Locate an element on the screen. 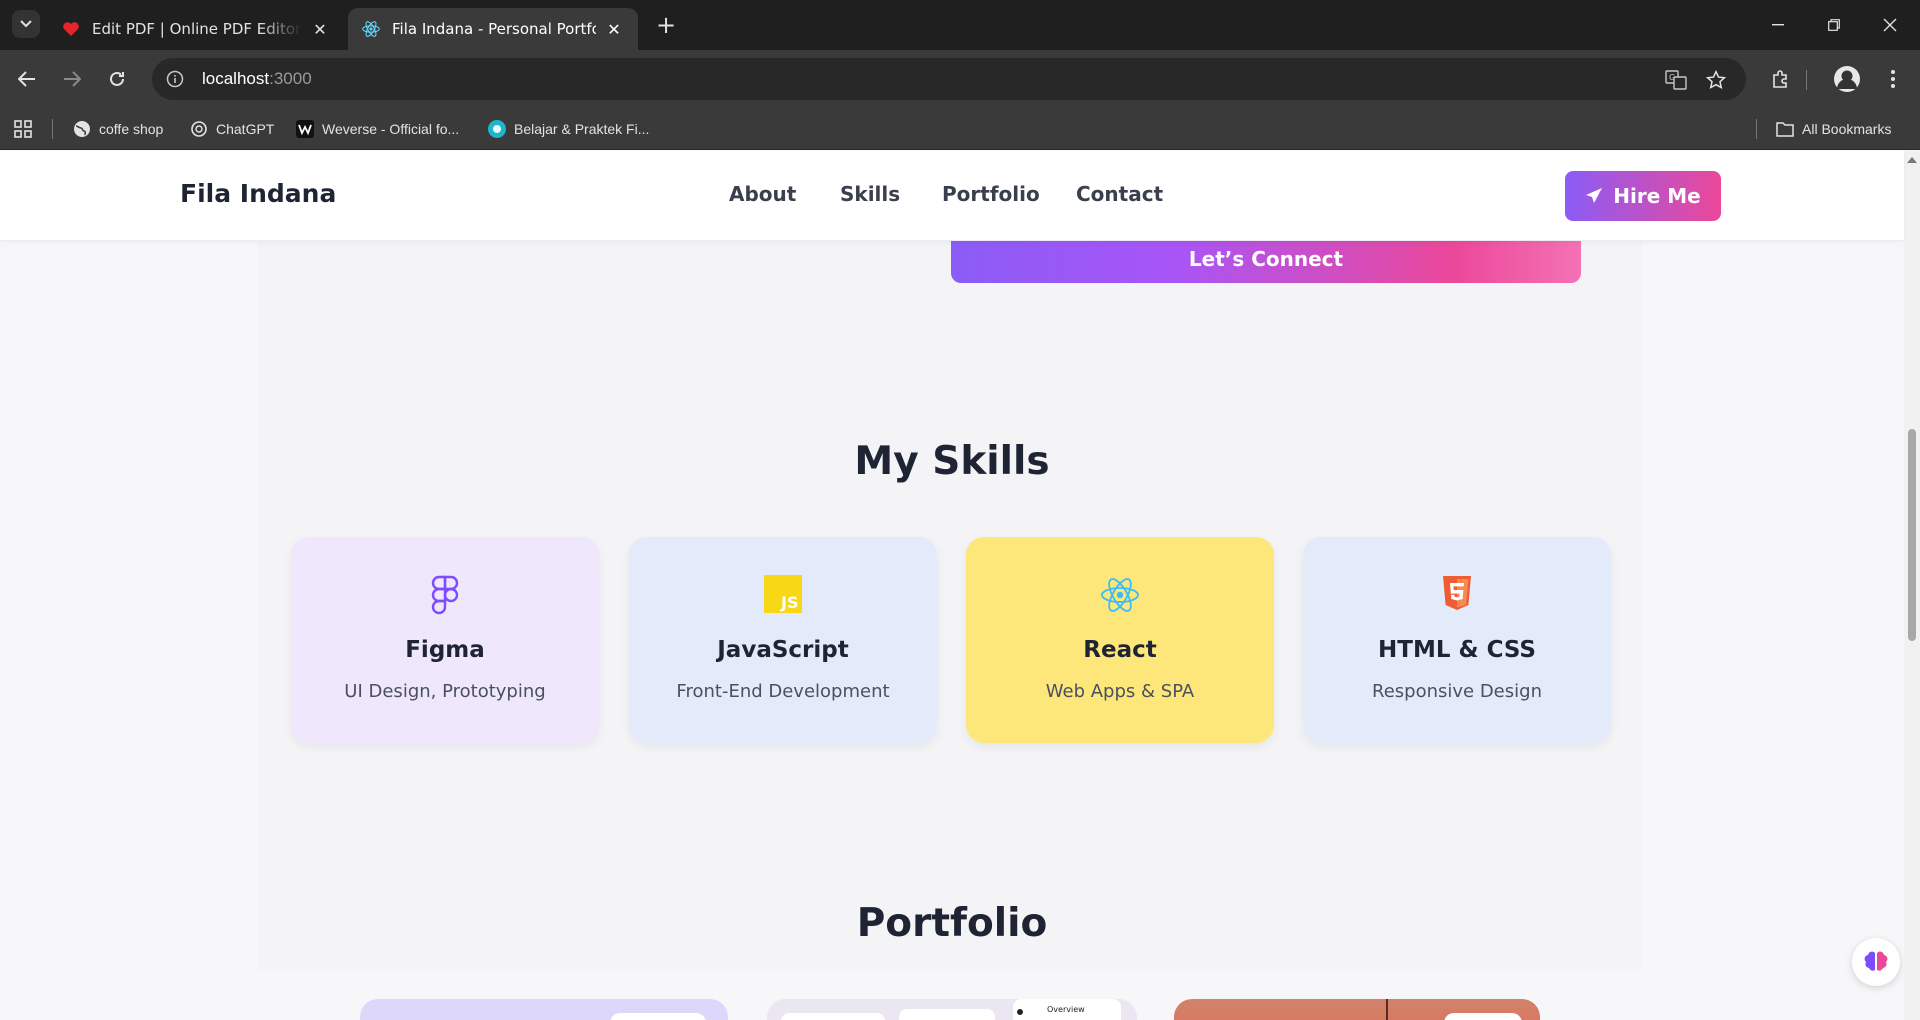 This screenshot has width=1920, height=1020. tab-portfolio: Fila Indana - Personal Portfolio ✕ is located at coordinates (493, 29).